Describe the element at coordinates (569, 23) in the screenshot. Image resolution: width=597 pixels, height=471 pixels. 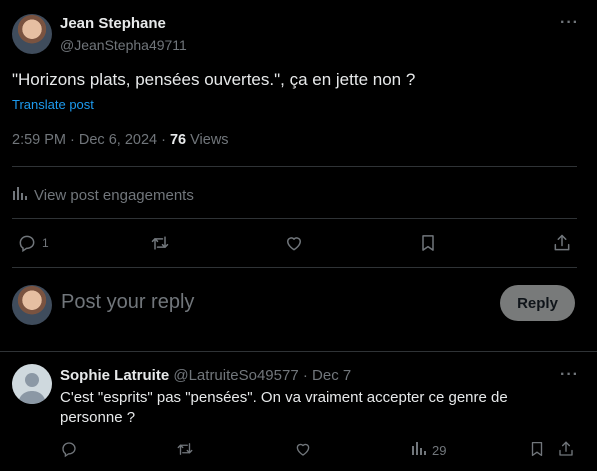
I see `more-options-icon: ···` at that location.